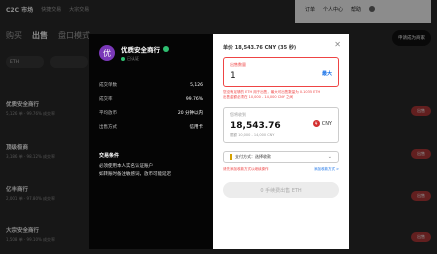 This screenshot has height=254, width=437. I want to click on payment-select: 支付方式：选择收款 ⌄, so click(281, 157).